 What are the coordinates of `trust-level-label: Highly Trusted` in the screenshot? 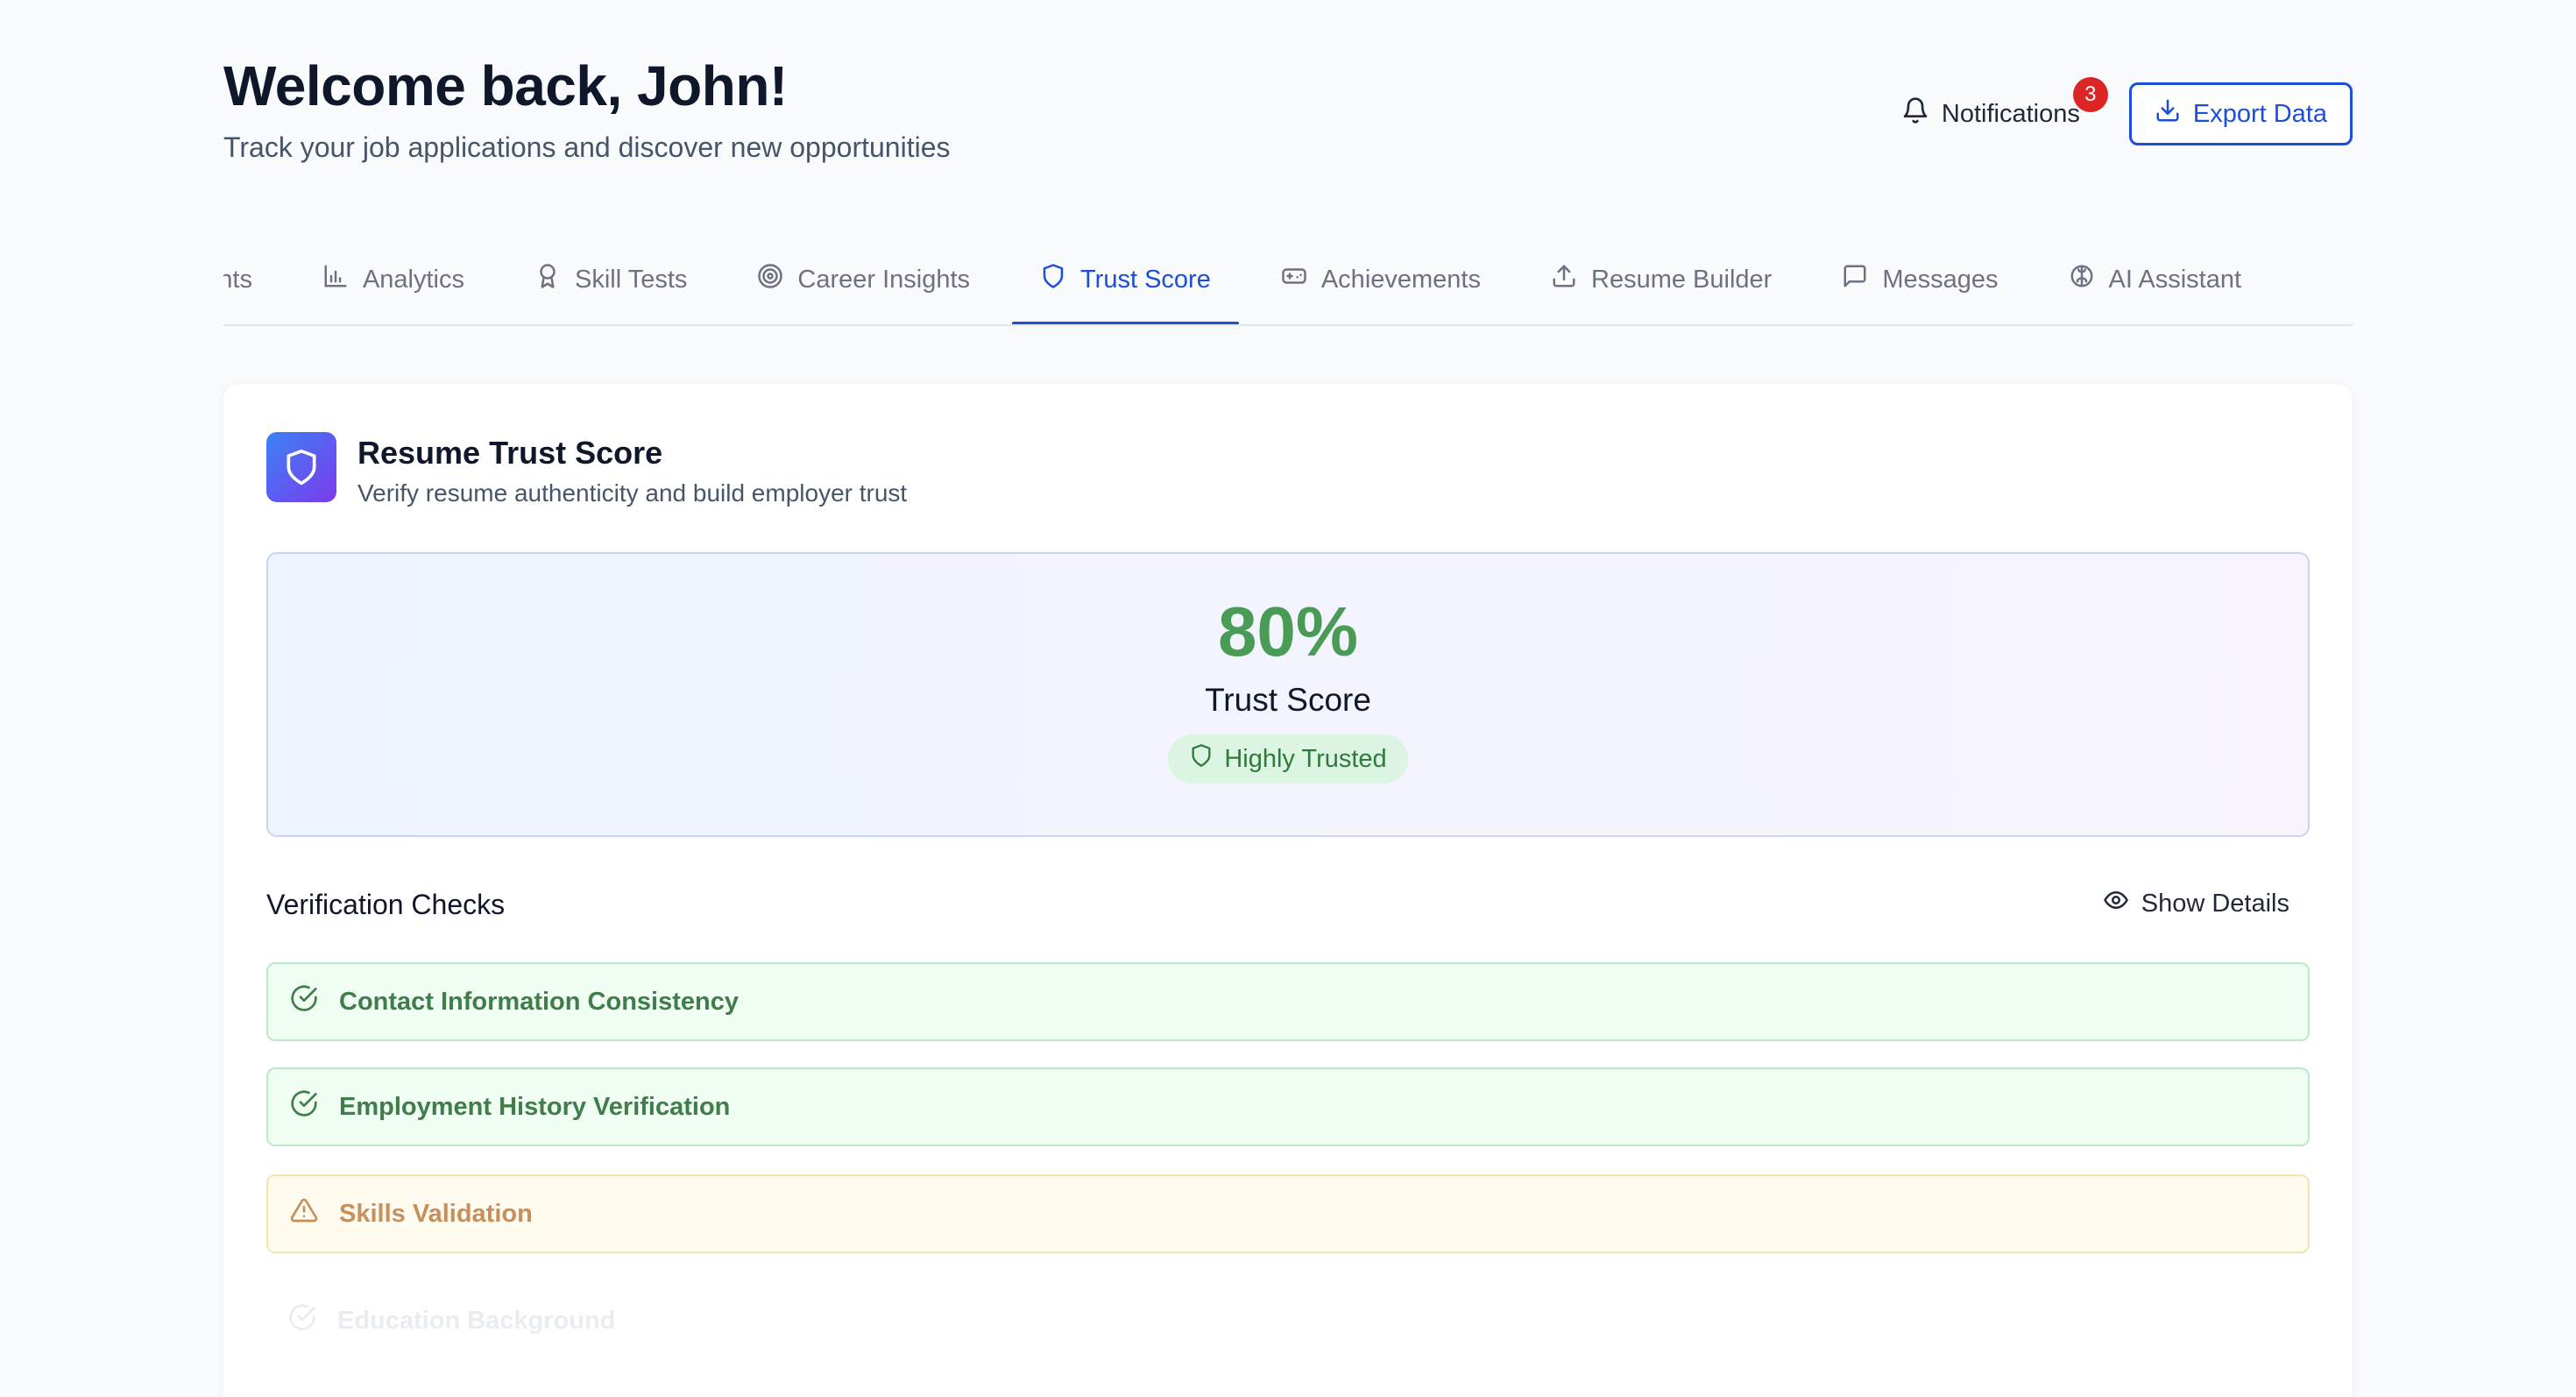 It's located at (1305, 759).